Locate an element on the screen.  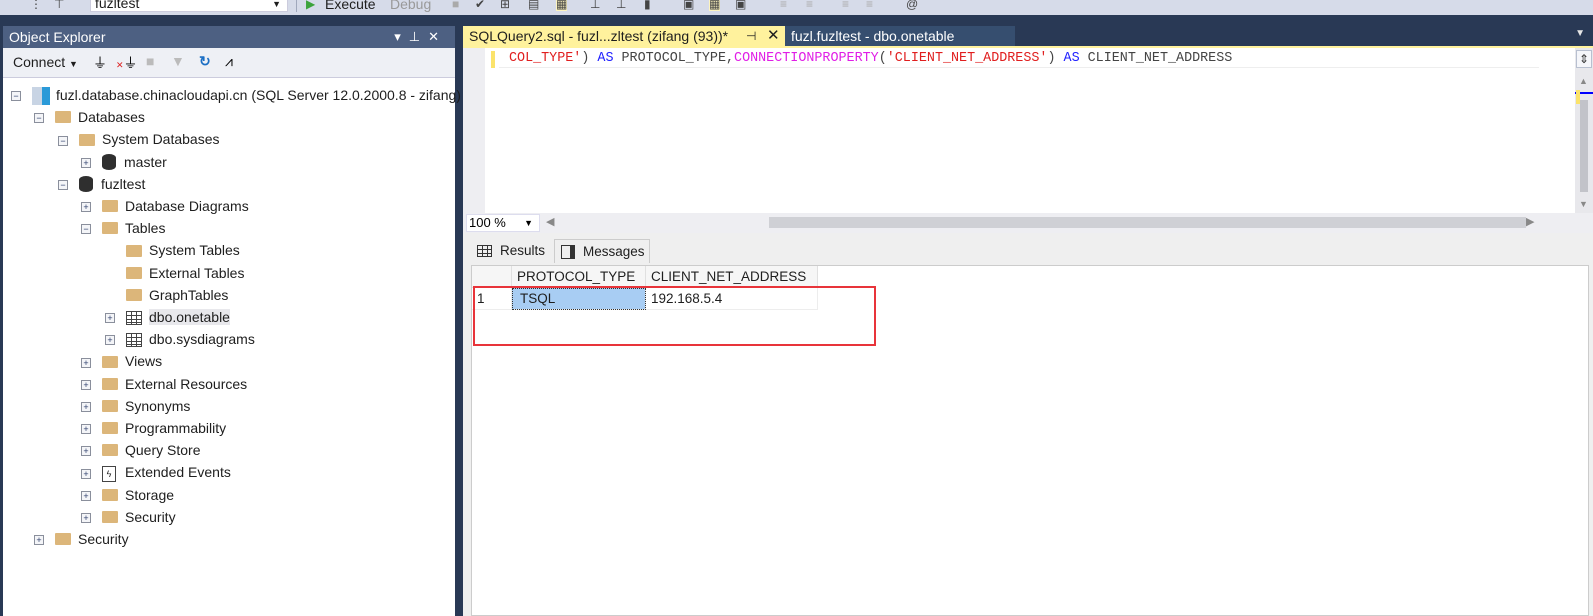
horizontal-scrollbar-thumb is located at coordinates (1147, 222).